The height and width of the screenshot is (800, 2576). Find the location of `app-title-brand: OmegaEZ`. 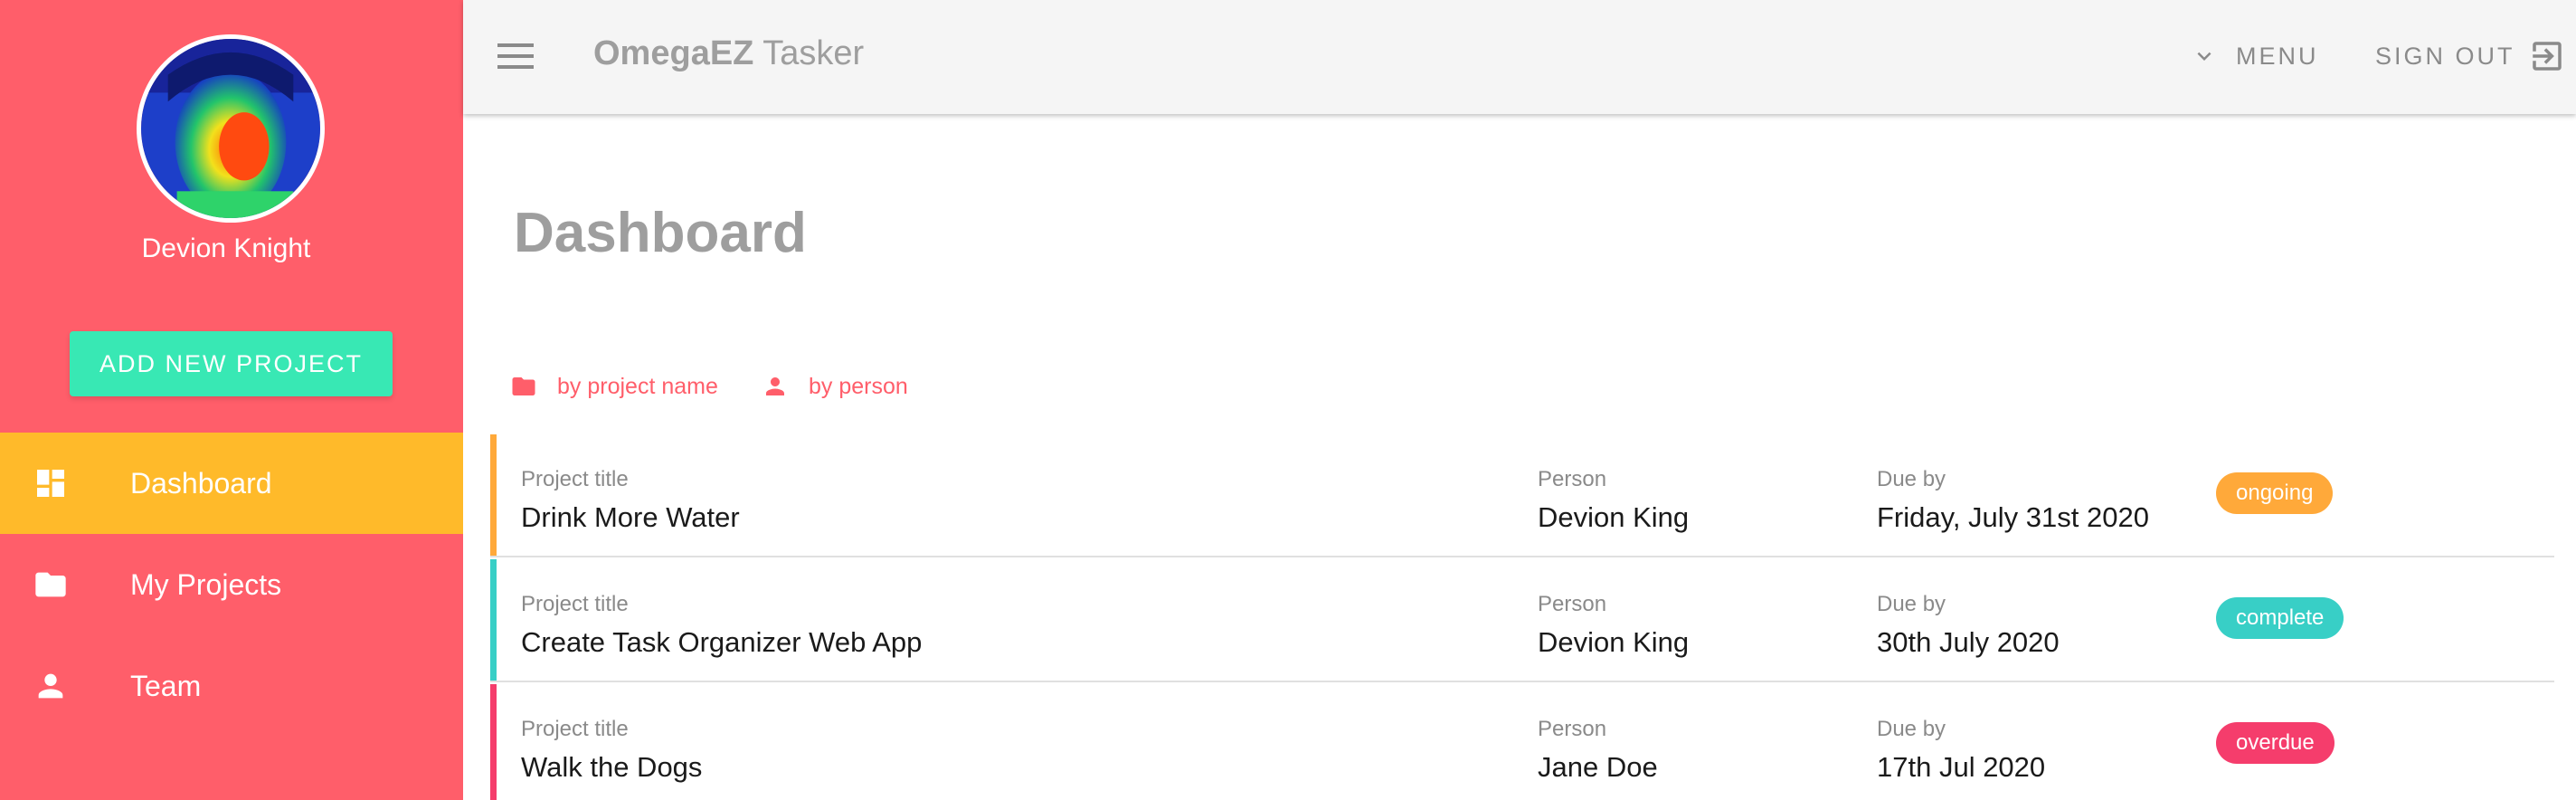

app-title-brand: OmegaEZ is located at coordinates (673, 53).